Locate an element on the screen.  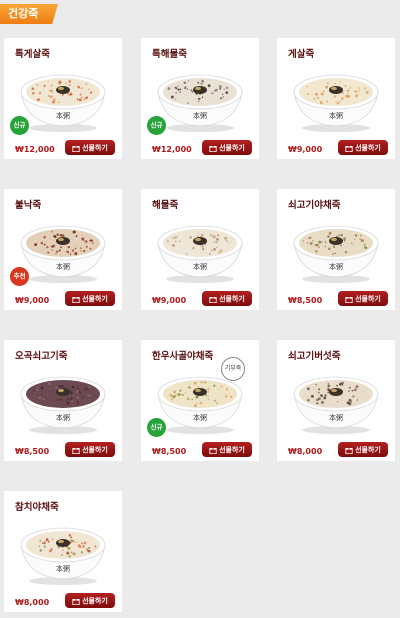
recommend-badge: 추천 is located at coordinates (19, 276).